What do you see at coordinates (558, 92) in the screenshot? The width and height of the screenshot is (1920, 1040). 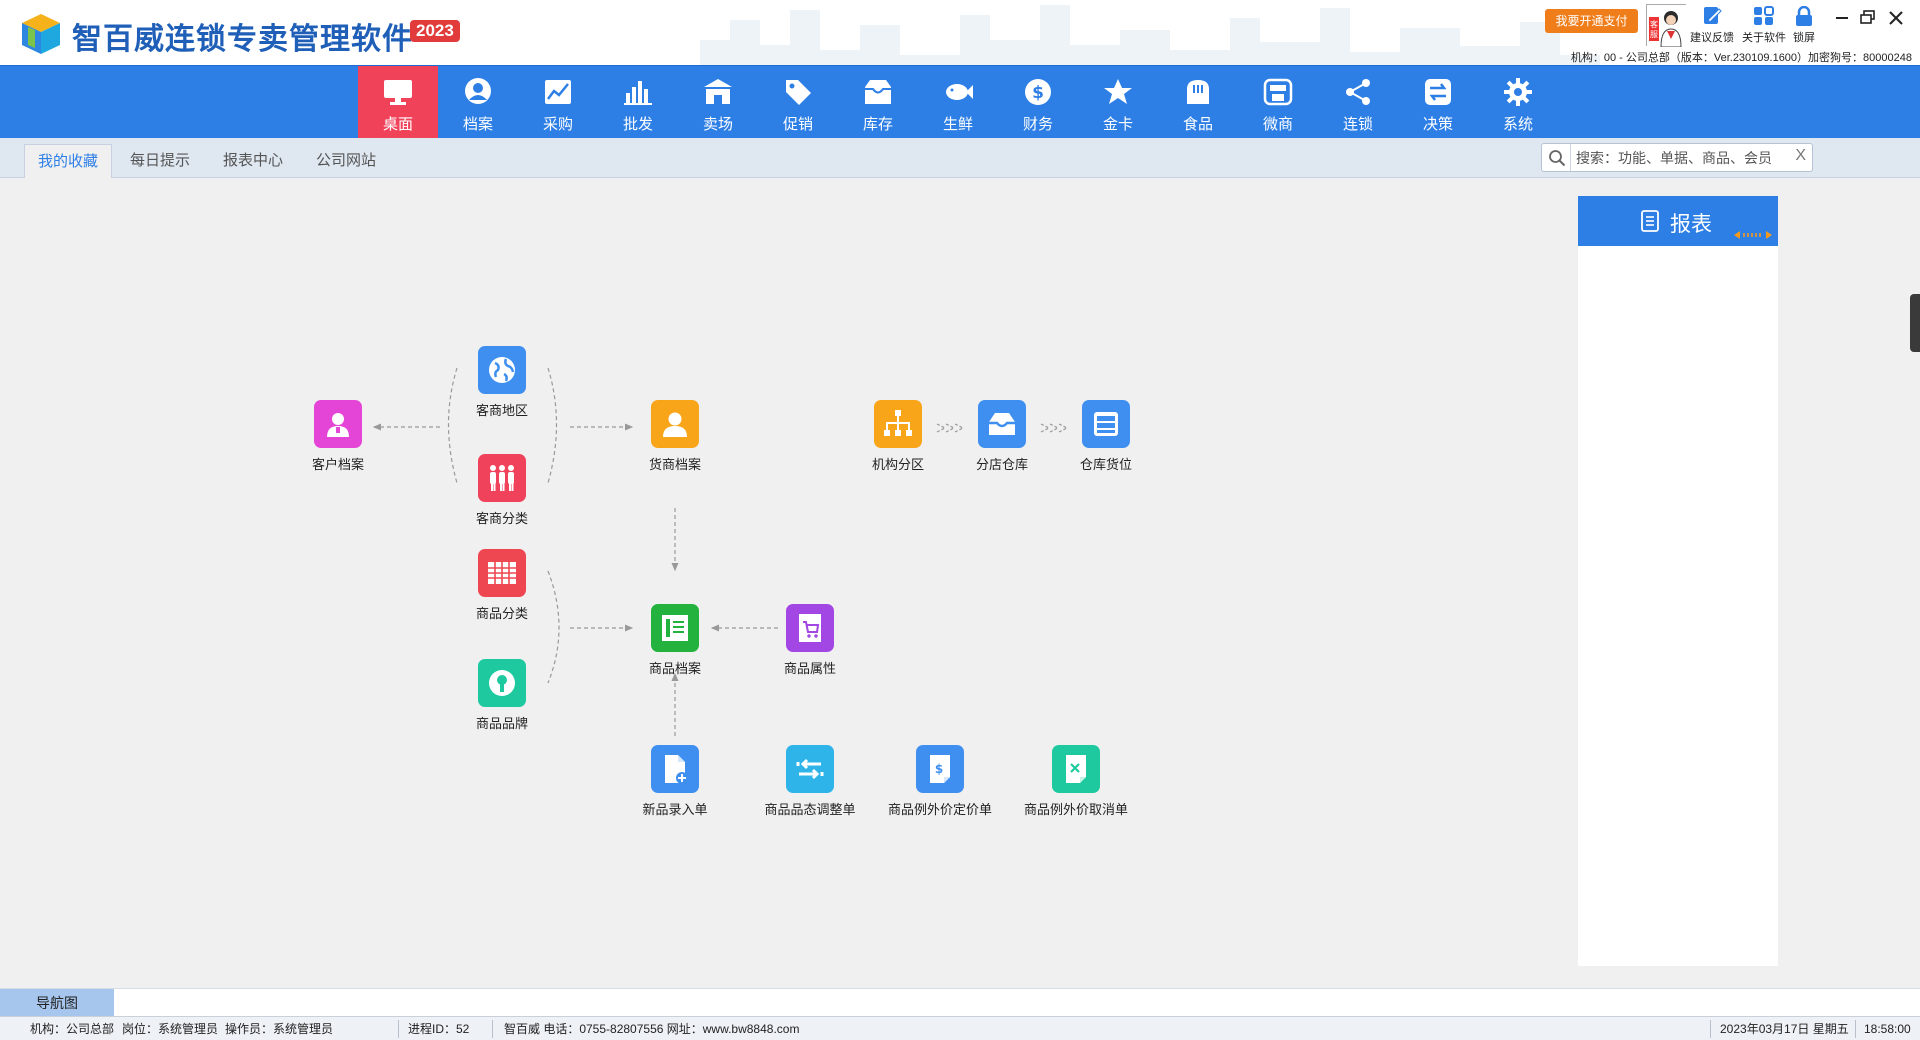 I see `purchase-chart-icon` at bounding box center [558, 92].